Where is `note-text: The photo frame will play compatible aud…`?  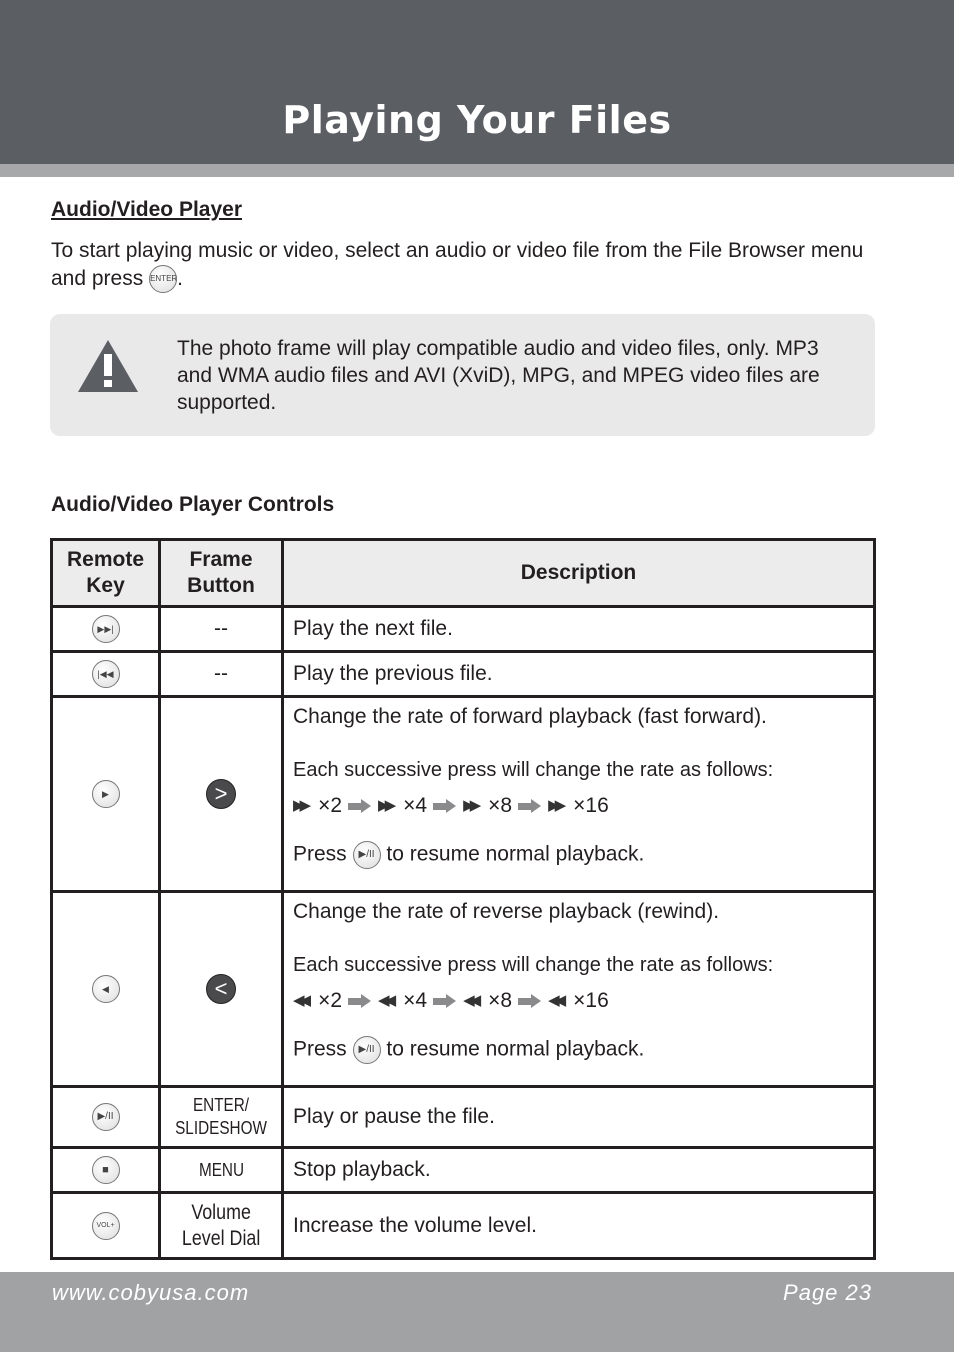 note-text: The photo frame will play compatible aud… is located at coordinates (498, 375).